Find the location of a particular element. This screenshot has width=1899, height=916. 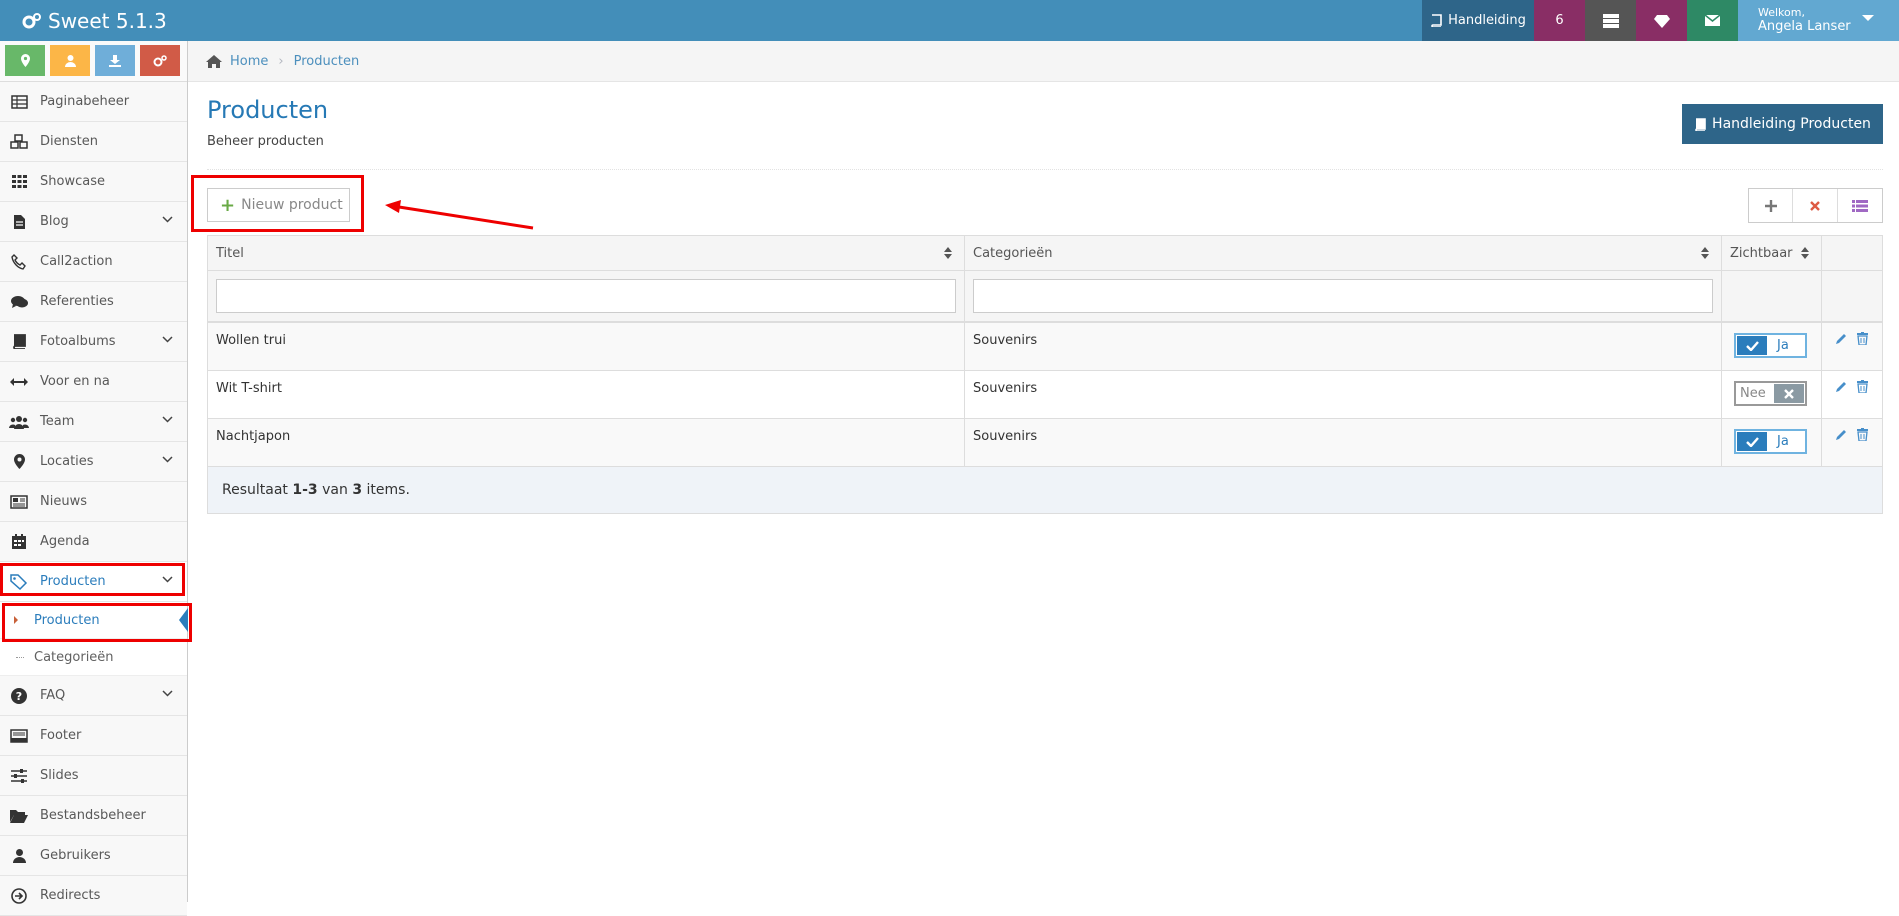

page-subtitle: Beheer producten is located at coordinates (265, 141).